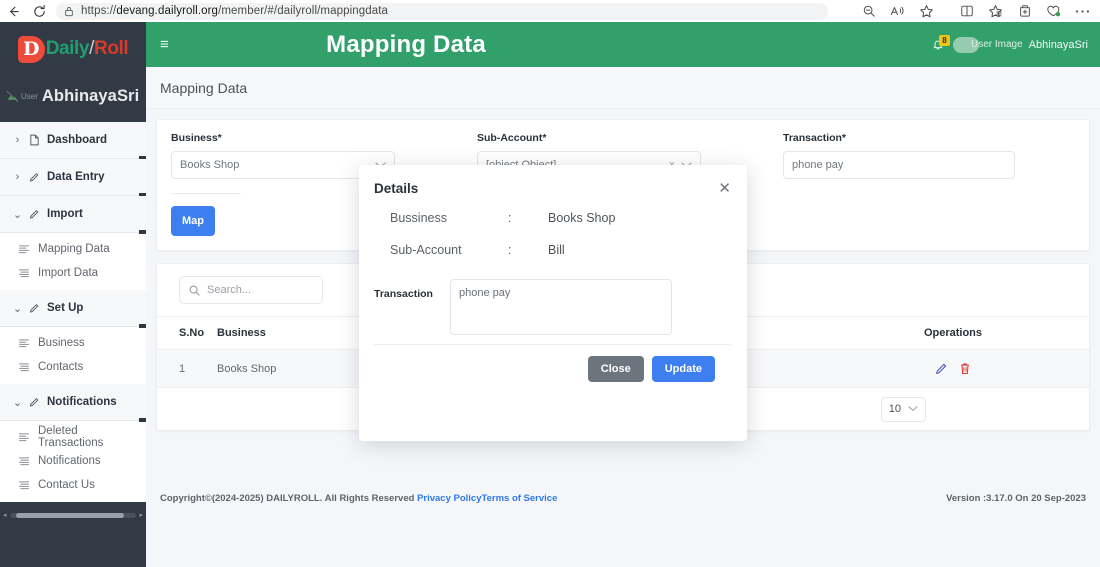 The width and height of the screenshot is (1100, 567). I want to click on delete-trash-icon, so click(965, 368).